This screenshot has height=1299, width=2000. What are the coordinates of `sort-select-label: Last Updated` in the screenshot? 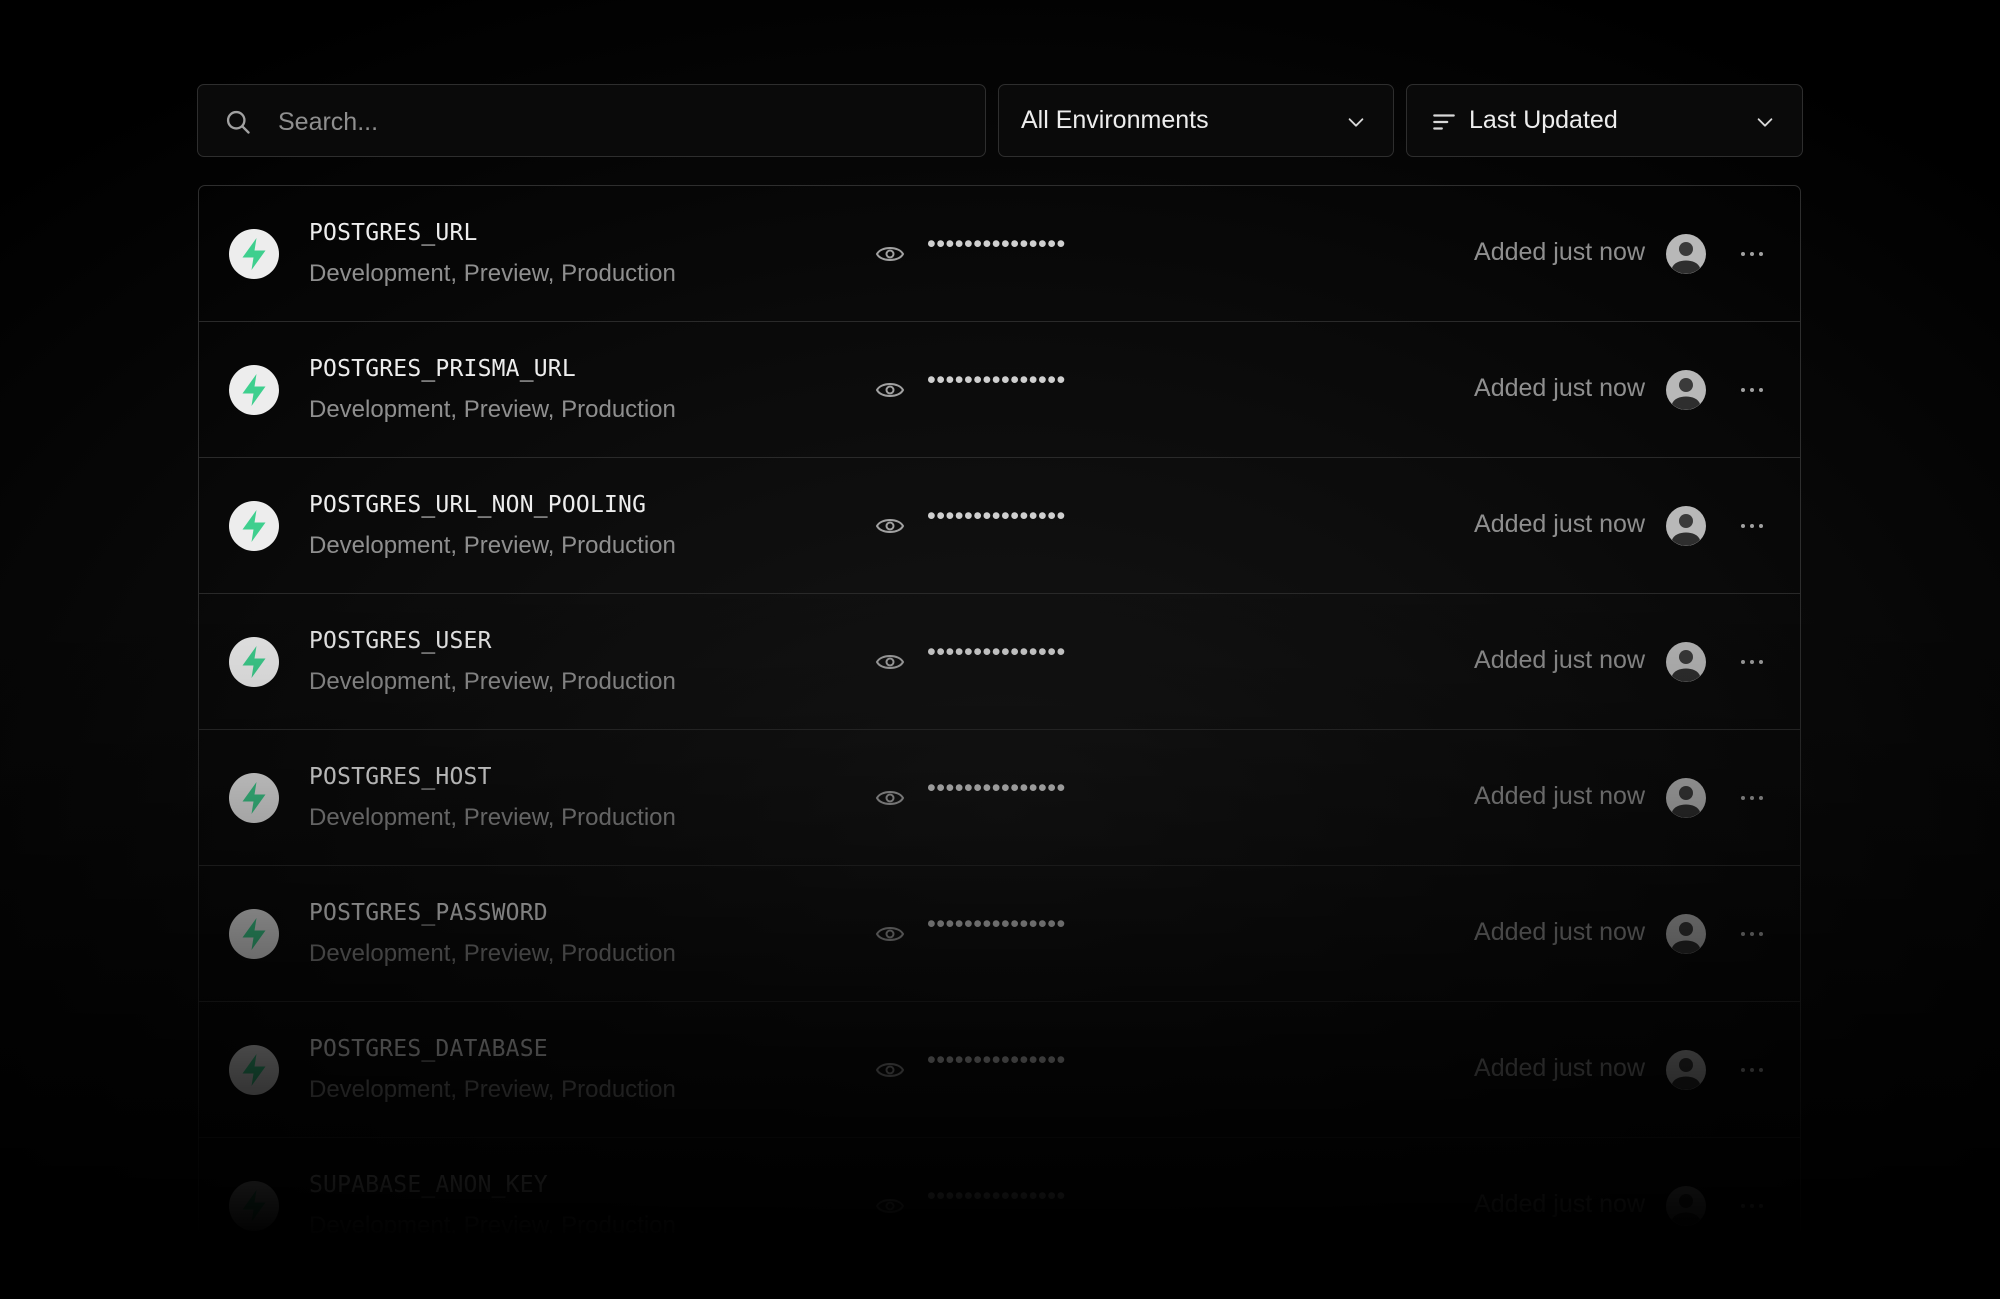 It's located at (1543, 120).